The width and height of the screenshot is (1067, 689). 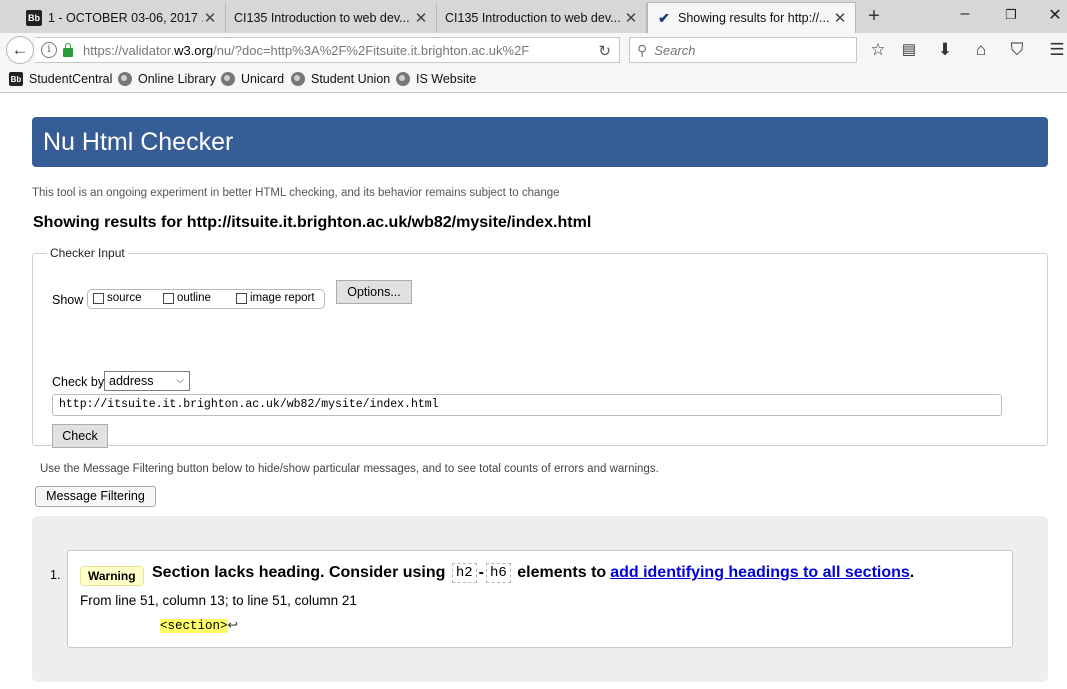 What do you see at coordinates (78, 382) in the screenshot?
I see `check-by-label: Check by` at bounding box center [78, 382].